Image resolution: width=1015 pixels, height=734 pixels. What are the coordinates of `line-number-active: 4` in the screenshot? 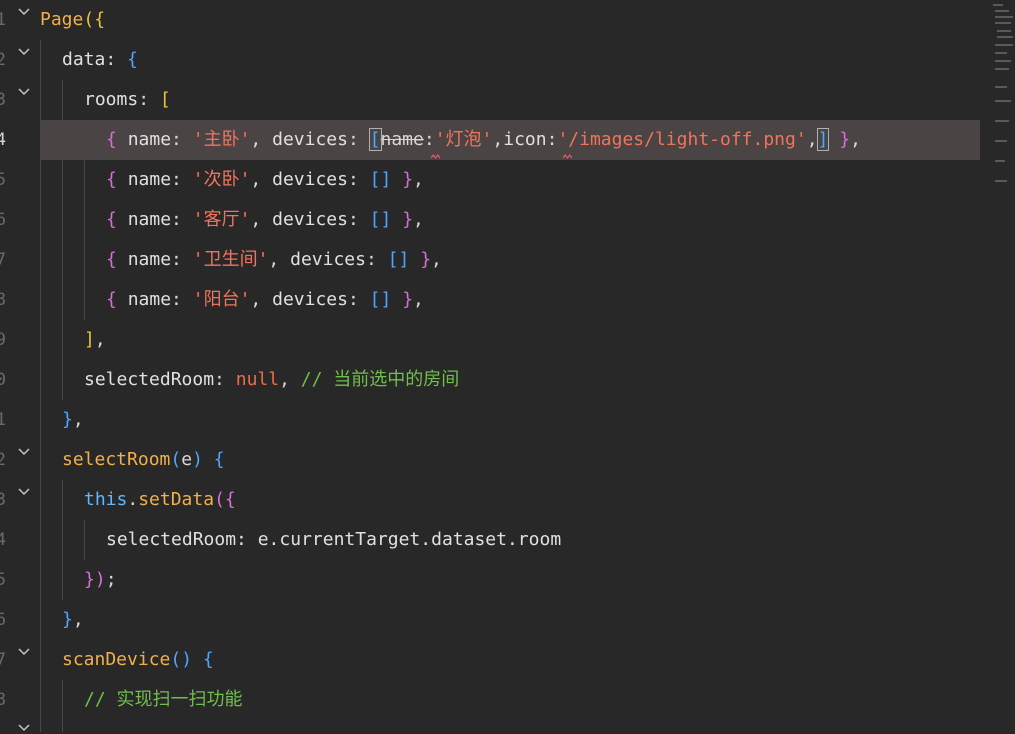 It's located at (3, 140).